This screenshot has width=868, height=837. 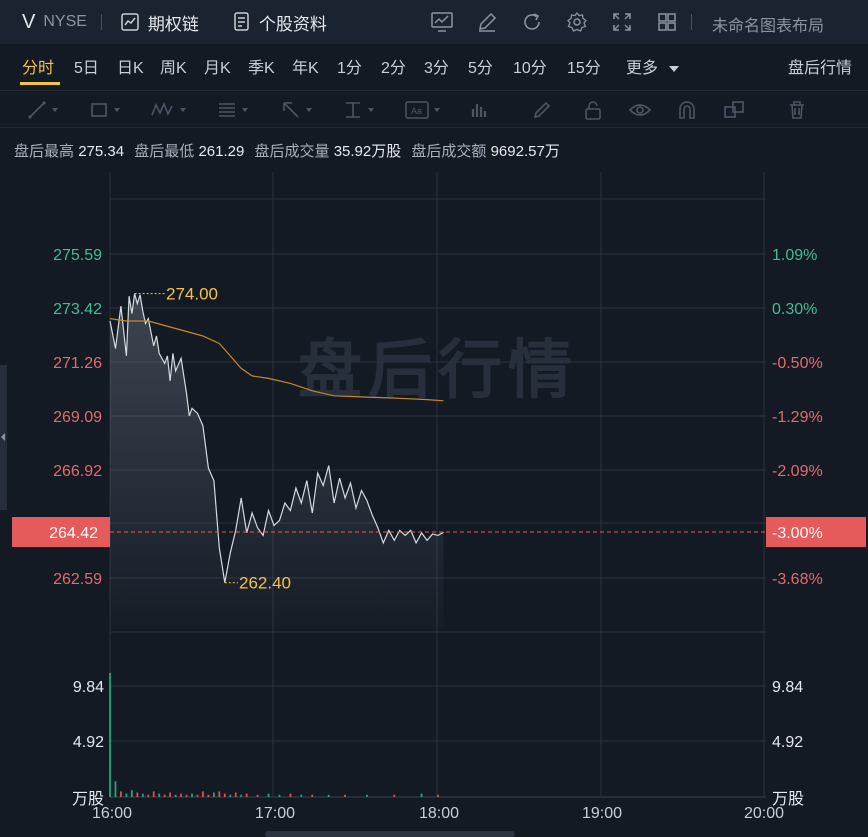 I want to click on measure-icon, so click(x=353, y=110).